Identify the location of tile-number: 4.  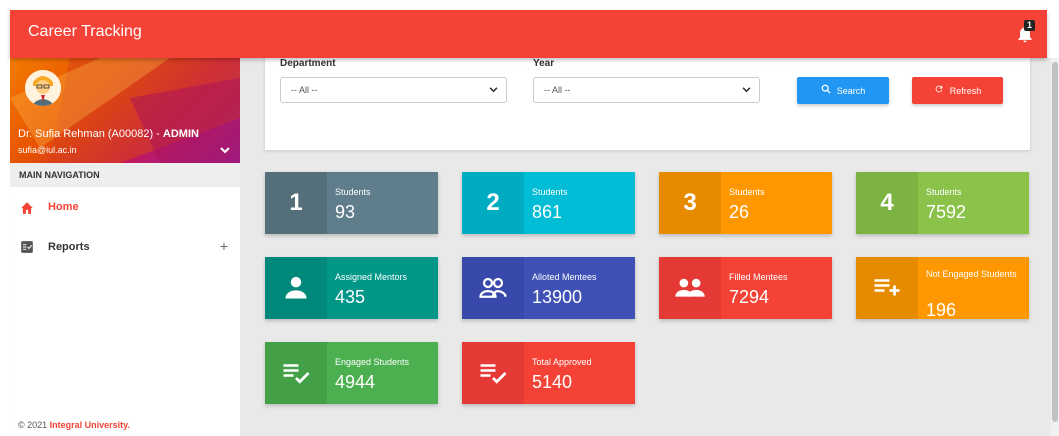
(887, 203).